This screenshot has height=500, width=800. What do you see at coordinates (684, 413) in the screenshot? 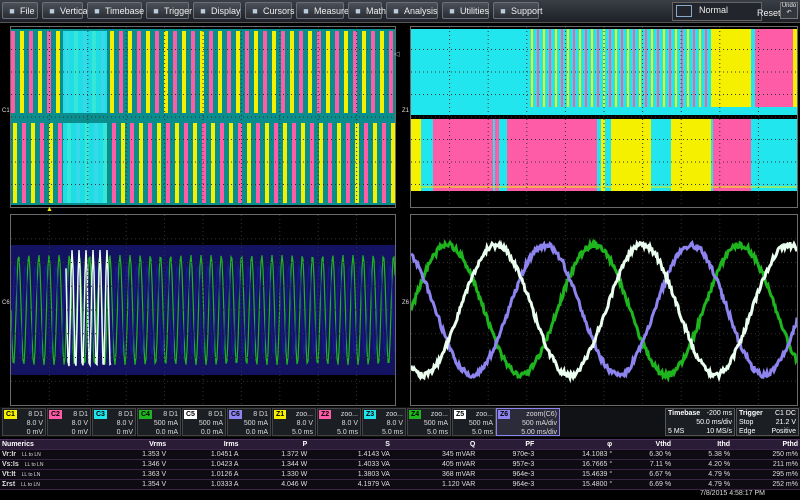
I see `timebase-title: Timebase` at bounding box center [684, 413].